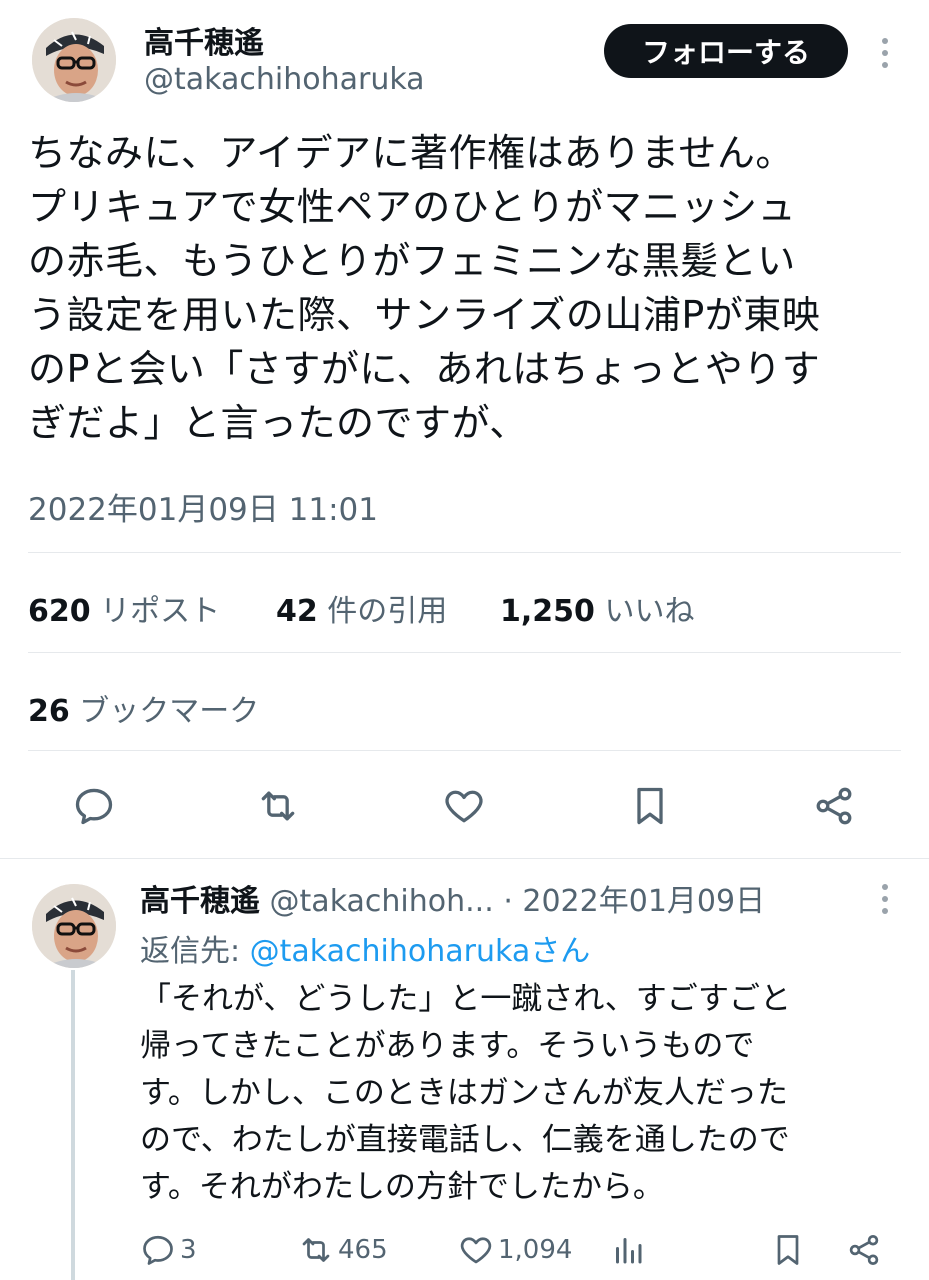  What do you see at coordinates (49, 711) in the screenshot?
I see `bookmarks-count: 26` at bounding box center [49, 711].